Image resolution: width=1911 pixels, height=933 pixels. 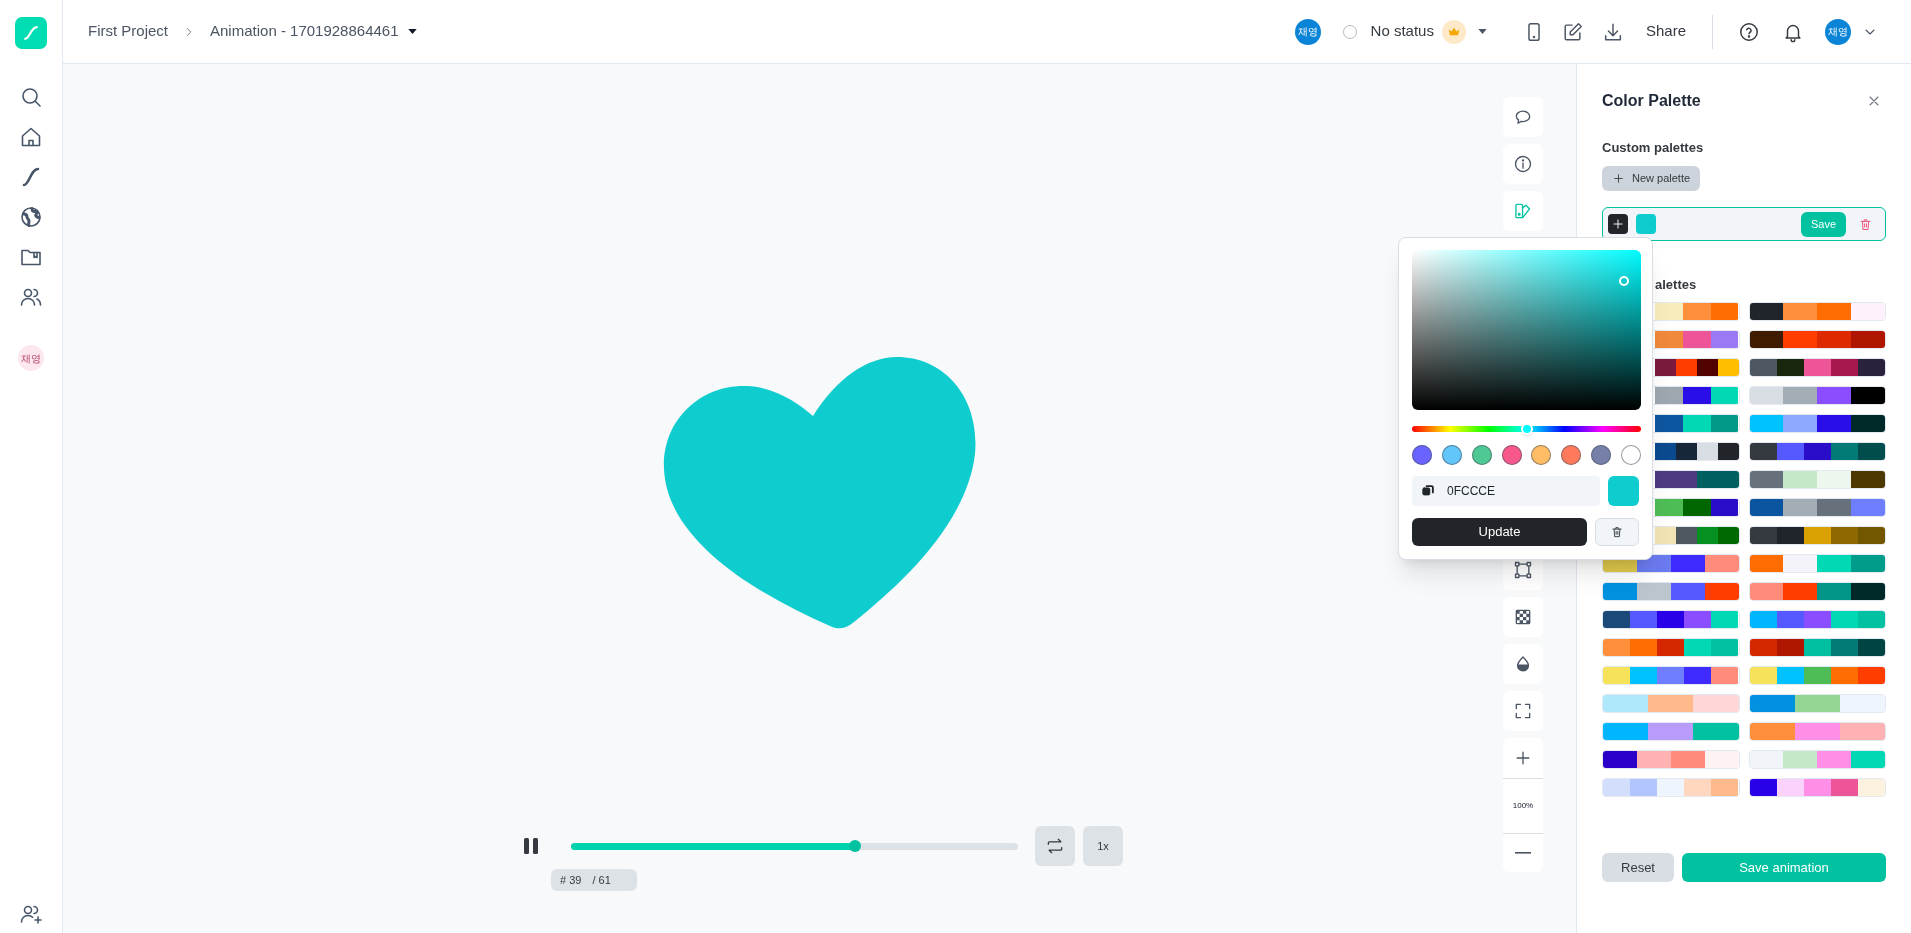 What do you see at coordinates (1349, 31) in the screenshot?
I see `status-radio` at bounding box center [1349, 31].